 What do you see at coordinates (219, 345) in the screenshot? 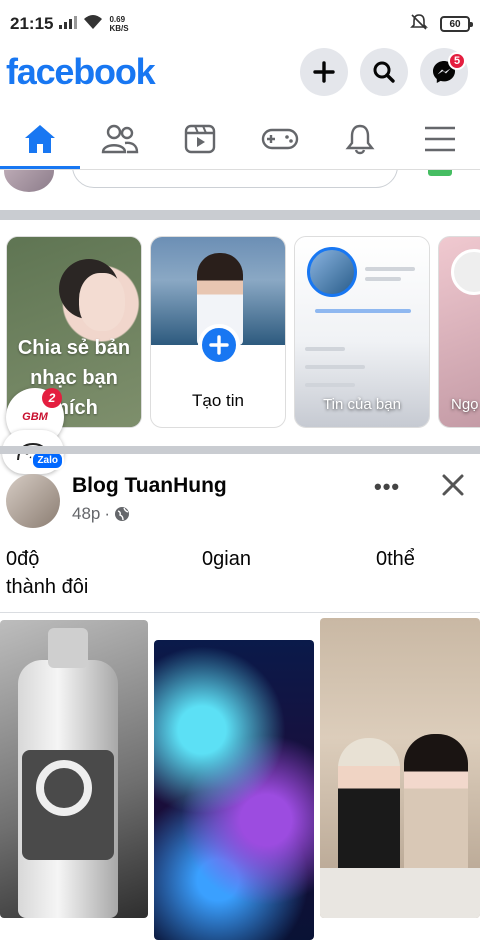
I see `add-story-icon` at bounding box center [219, 345].